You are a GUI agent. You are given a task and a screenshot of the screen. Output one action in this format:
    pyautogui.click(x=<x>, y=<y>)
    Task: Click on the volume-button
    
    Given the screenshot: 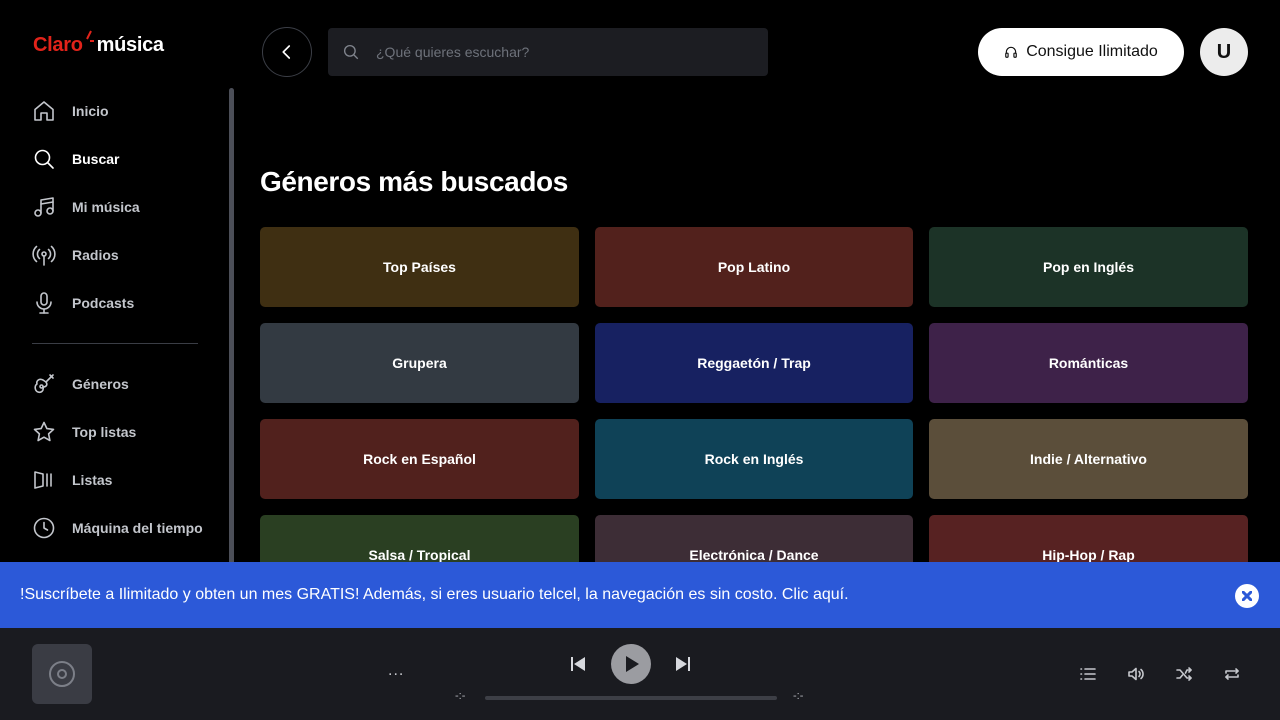 What is the action you would take?
    pyautogui.click(x=1136, y=674)
    